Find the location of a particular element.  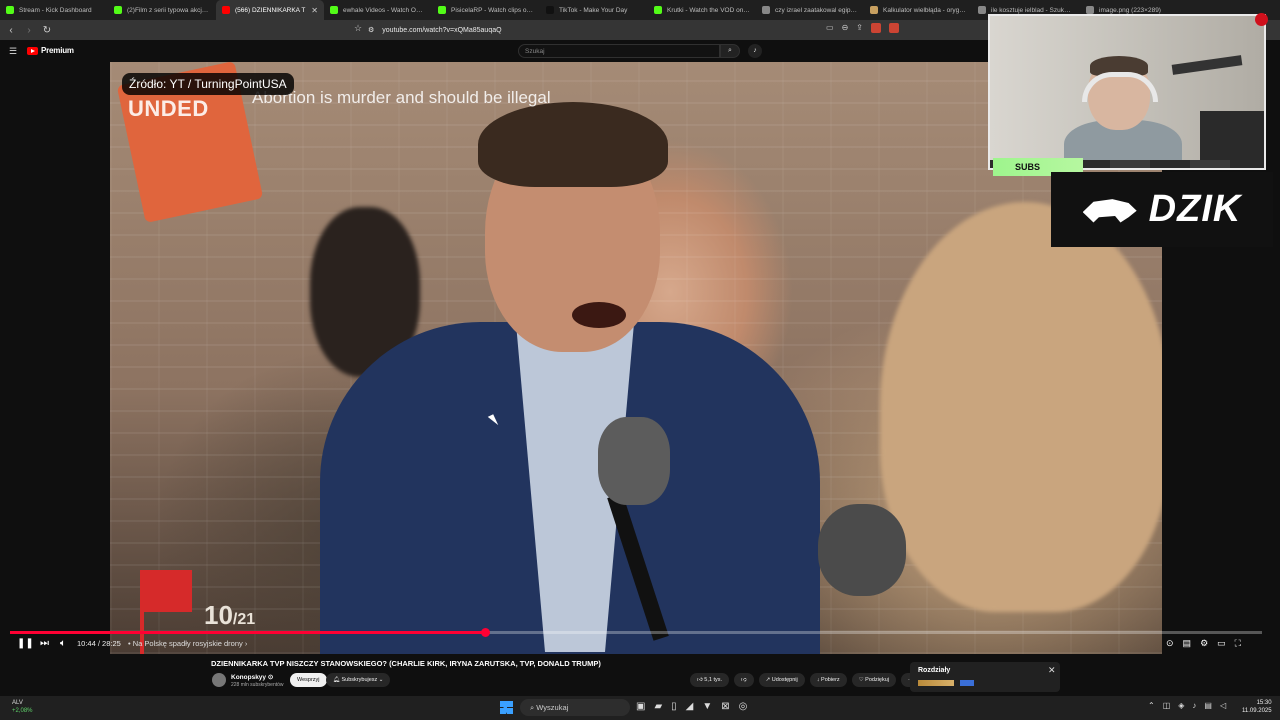

taskbar-apps: ▣ ▰ ▯ ◢ ▼ ⊠ ◎ is located at coordinates (691, 706).